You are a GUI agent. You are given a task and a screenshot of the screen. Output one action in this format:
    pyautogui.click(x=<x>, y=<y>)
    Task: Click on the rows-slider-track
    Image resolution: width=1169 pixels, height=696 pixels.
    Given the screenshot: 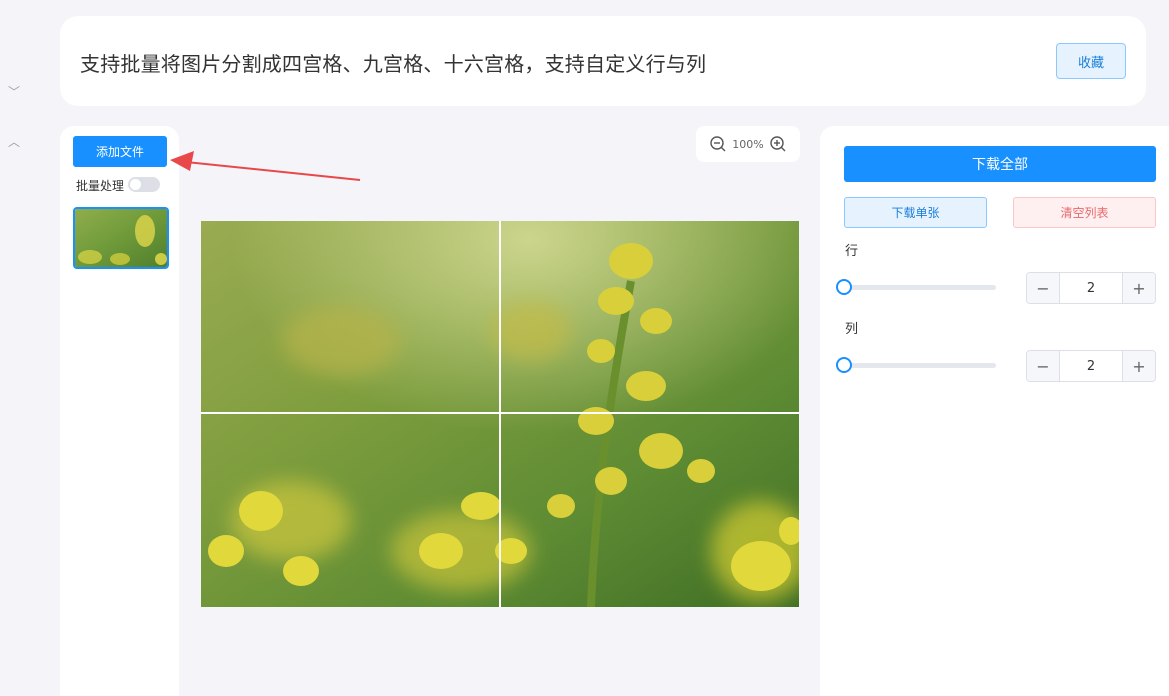 What is the action you would take?
    pyautogui.click(x=921, y=287)
    